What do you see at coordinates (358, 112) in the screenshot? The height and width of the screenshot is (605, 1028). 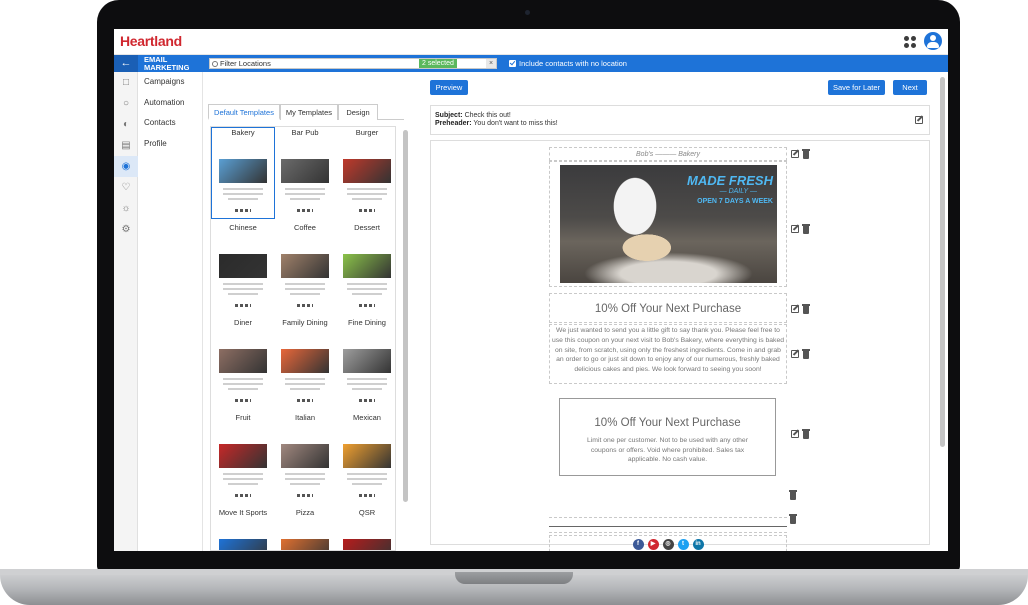 I see `tab-design: Design` at bounding box center [358, 112].